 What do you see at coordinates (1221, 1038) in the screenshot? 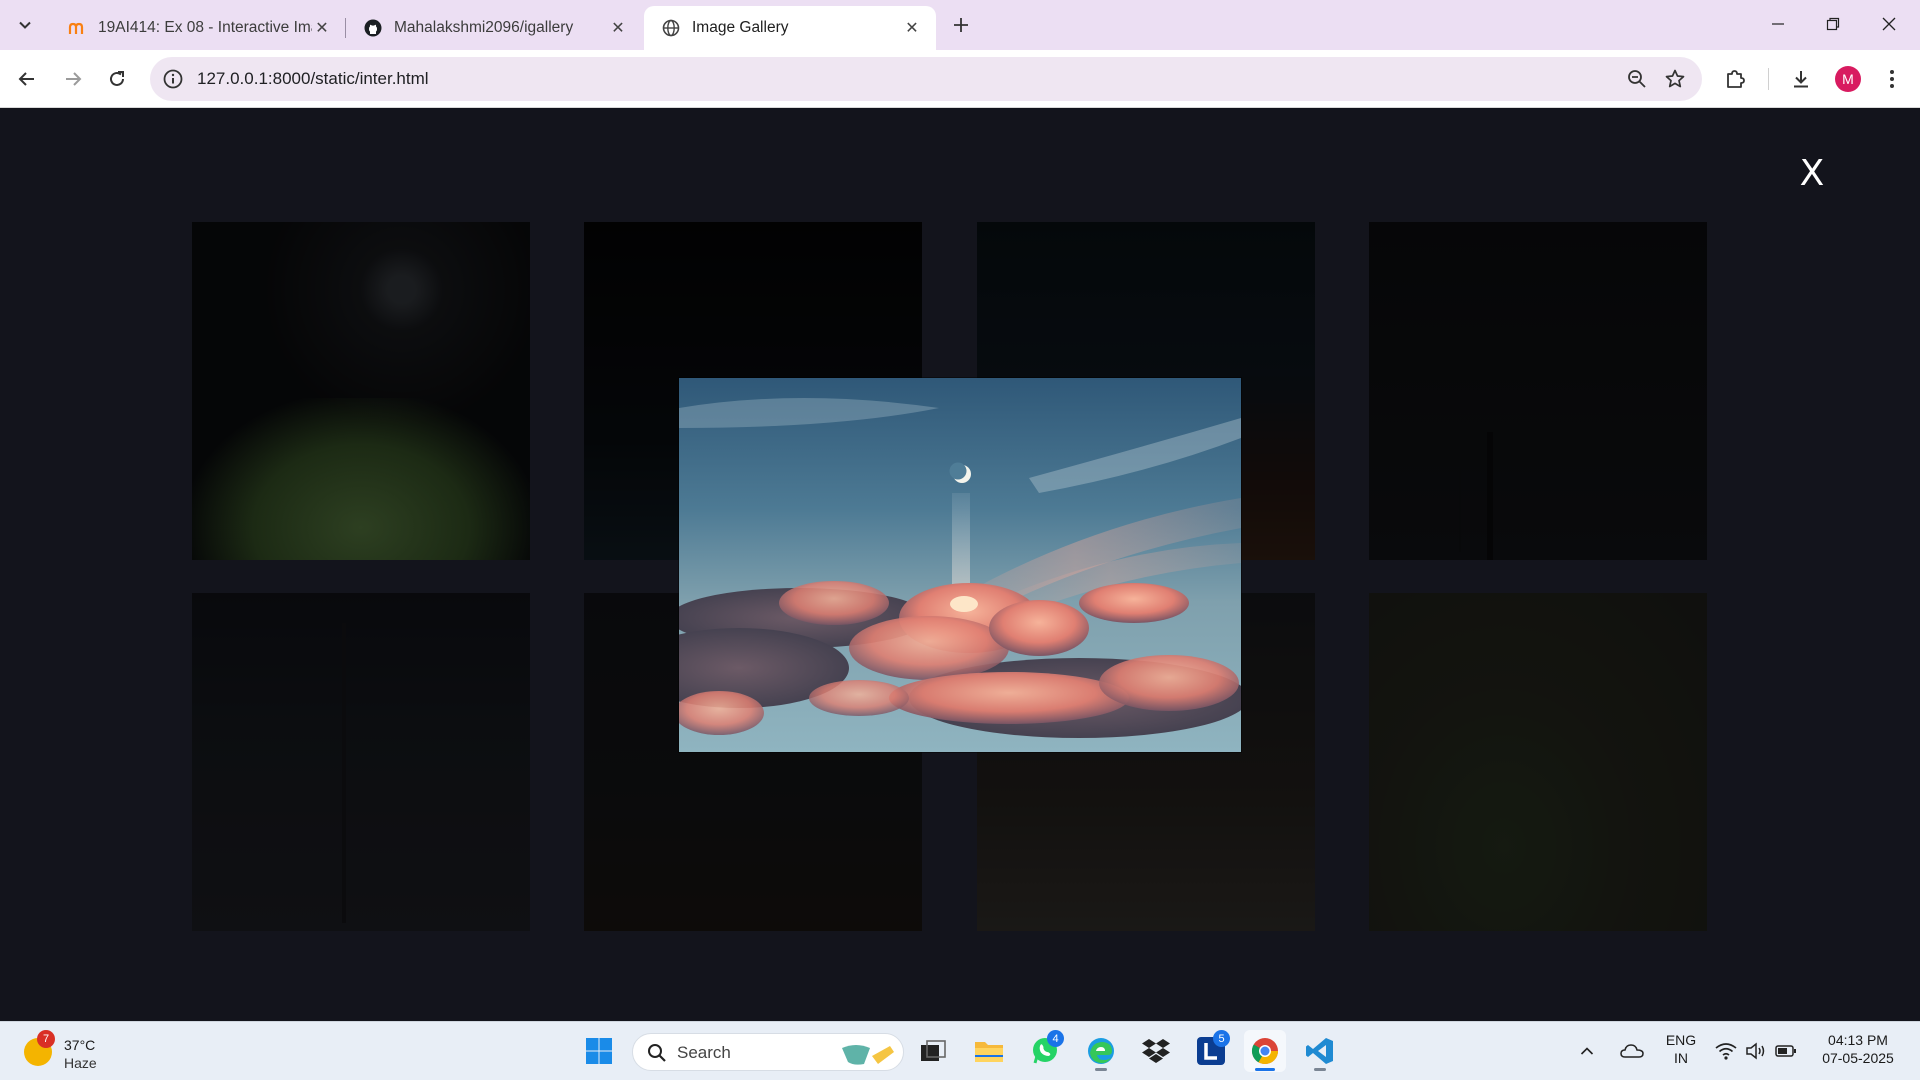
I see `app-l-badge: 5` at bounding box center [1221, 1038].